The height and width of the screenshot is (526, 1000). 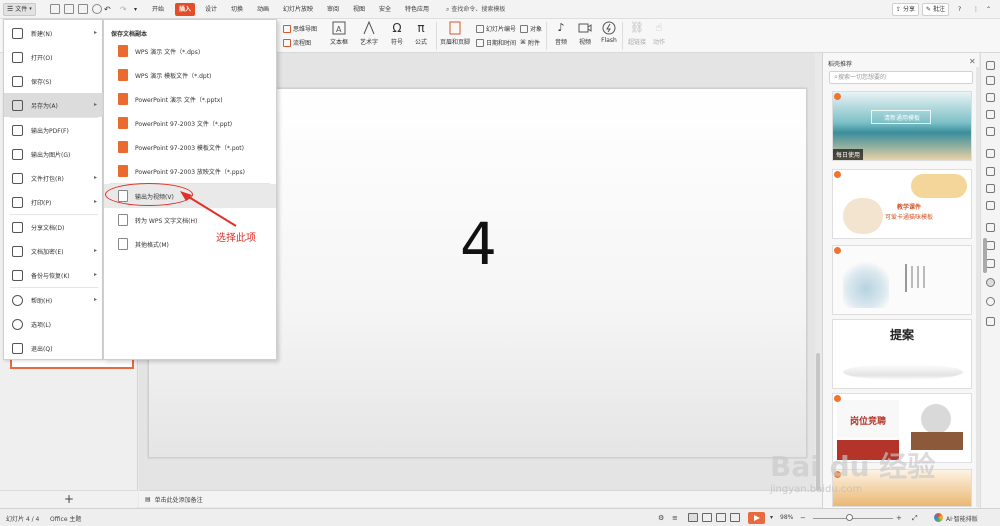 What do you see at coordinates (693, 517) in the screenshot?
I see `normal-view-icon` at bounding box center [693, 517].